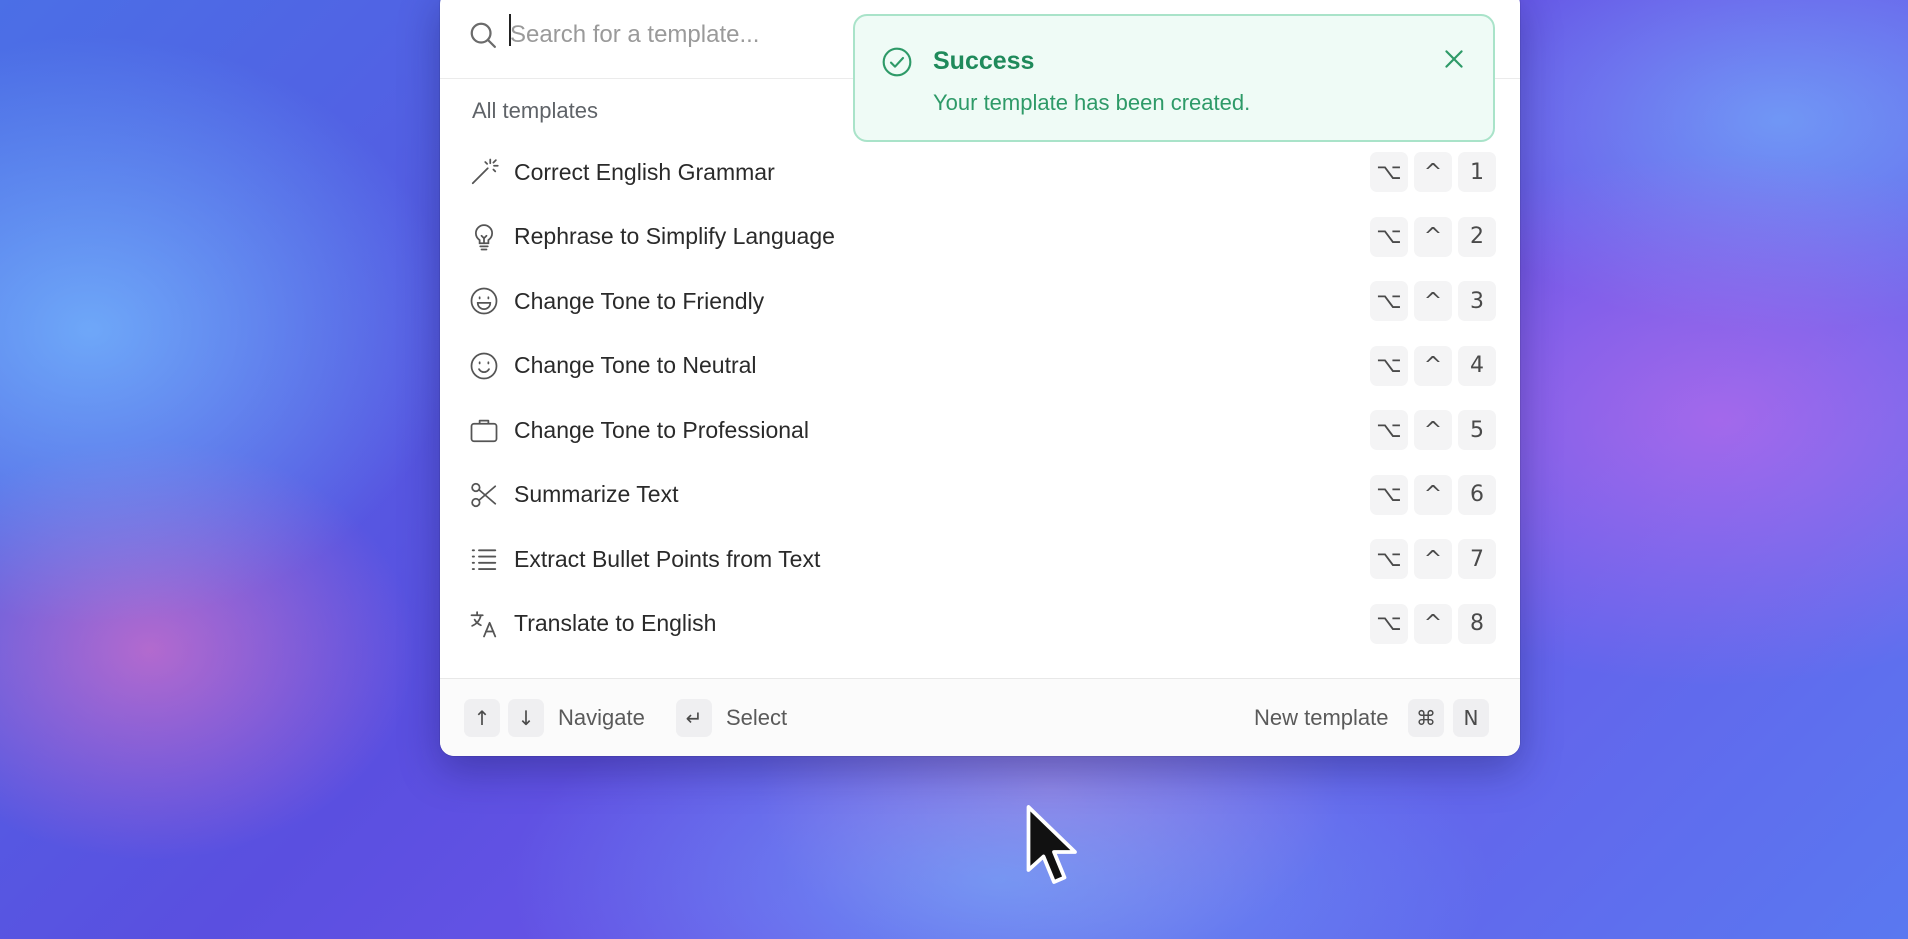  What do you see at coordinates (661, 429) in the screenshot?
I see `template-label: Change Tone to Professional` at bounding box center [661, 429].